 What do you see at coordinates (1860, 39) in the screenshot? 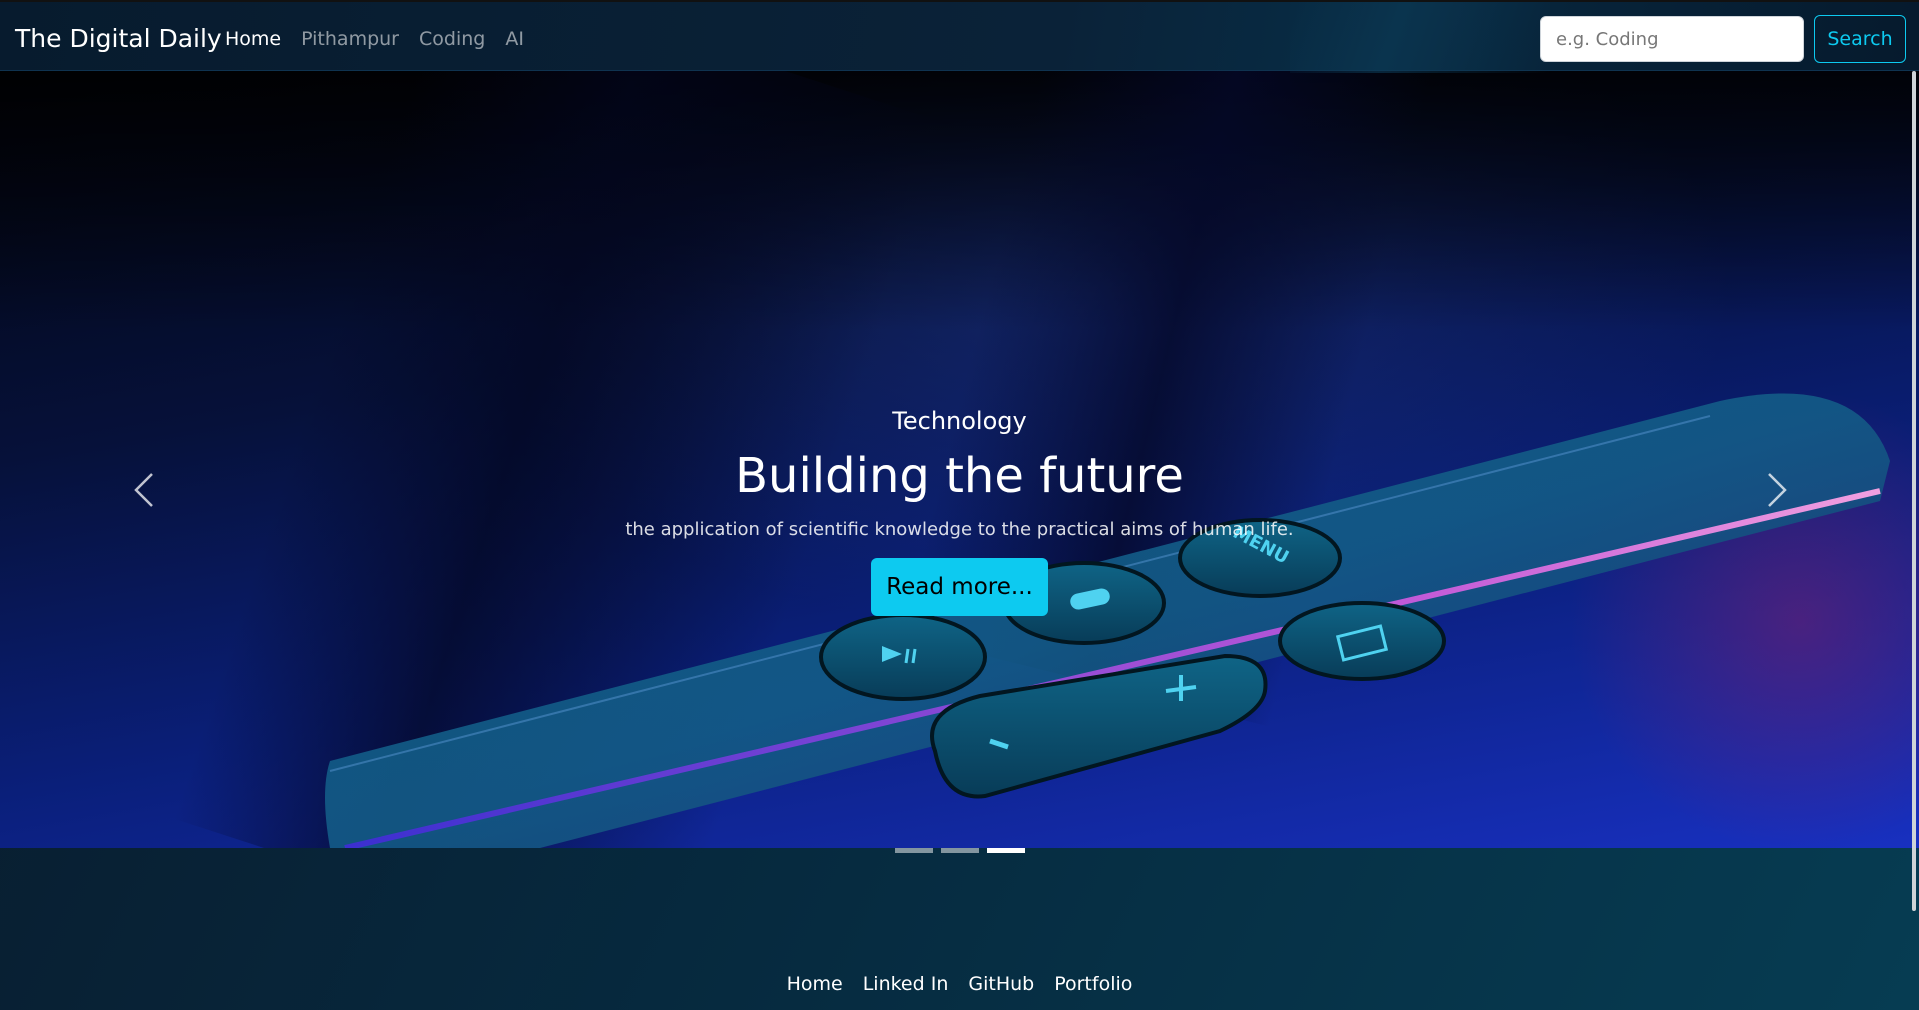
I see `search-button: Search` at bounding box center [1860, 39].